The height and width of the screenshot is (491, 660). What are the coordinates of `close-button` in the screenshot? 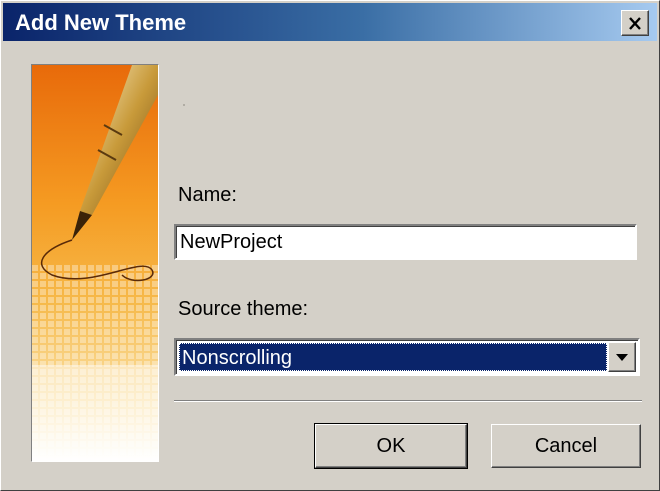 It's located at (635, 23).